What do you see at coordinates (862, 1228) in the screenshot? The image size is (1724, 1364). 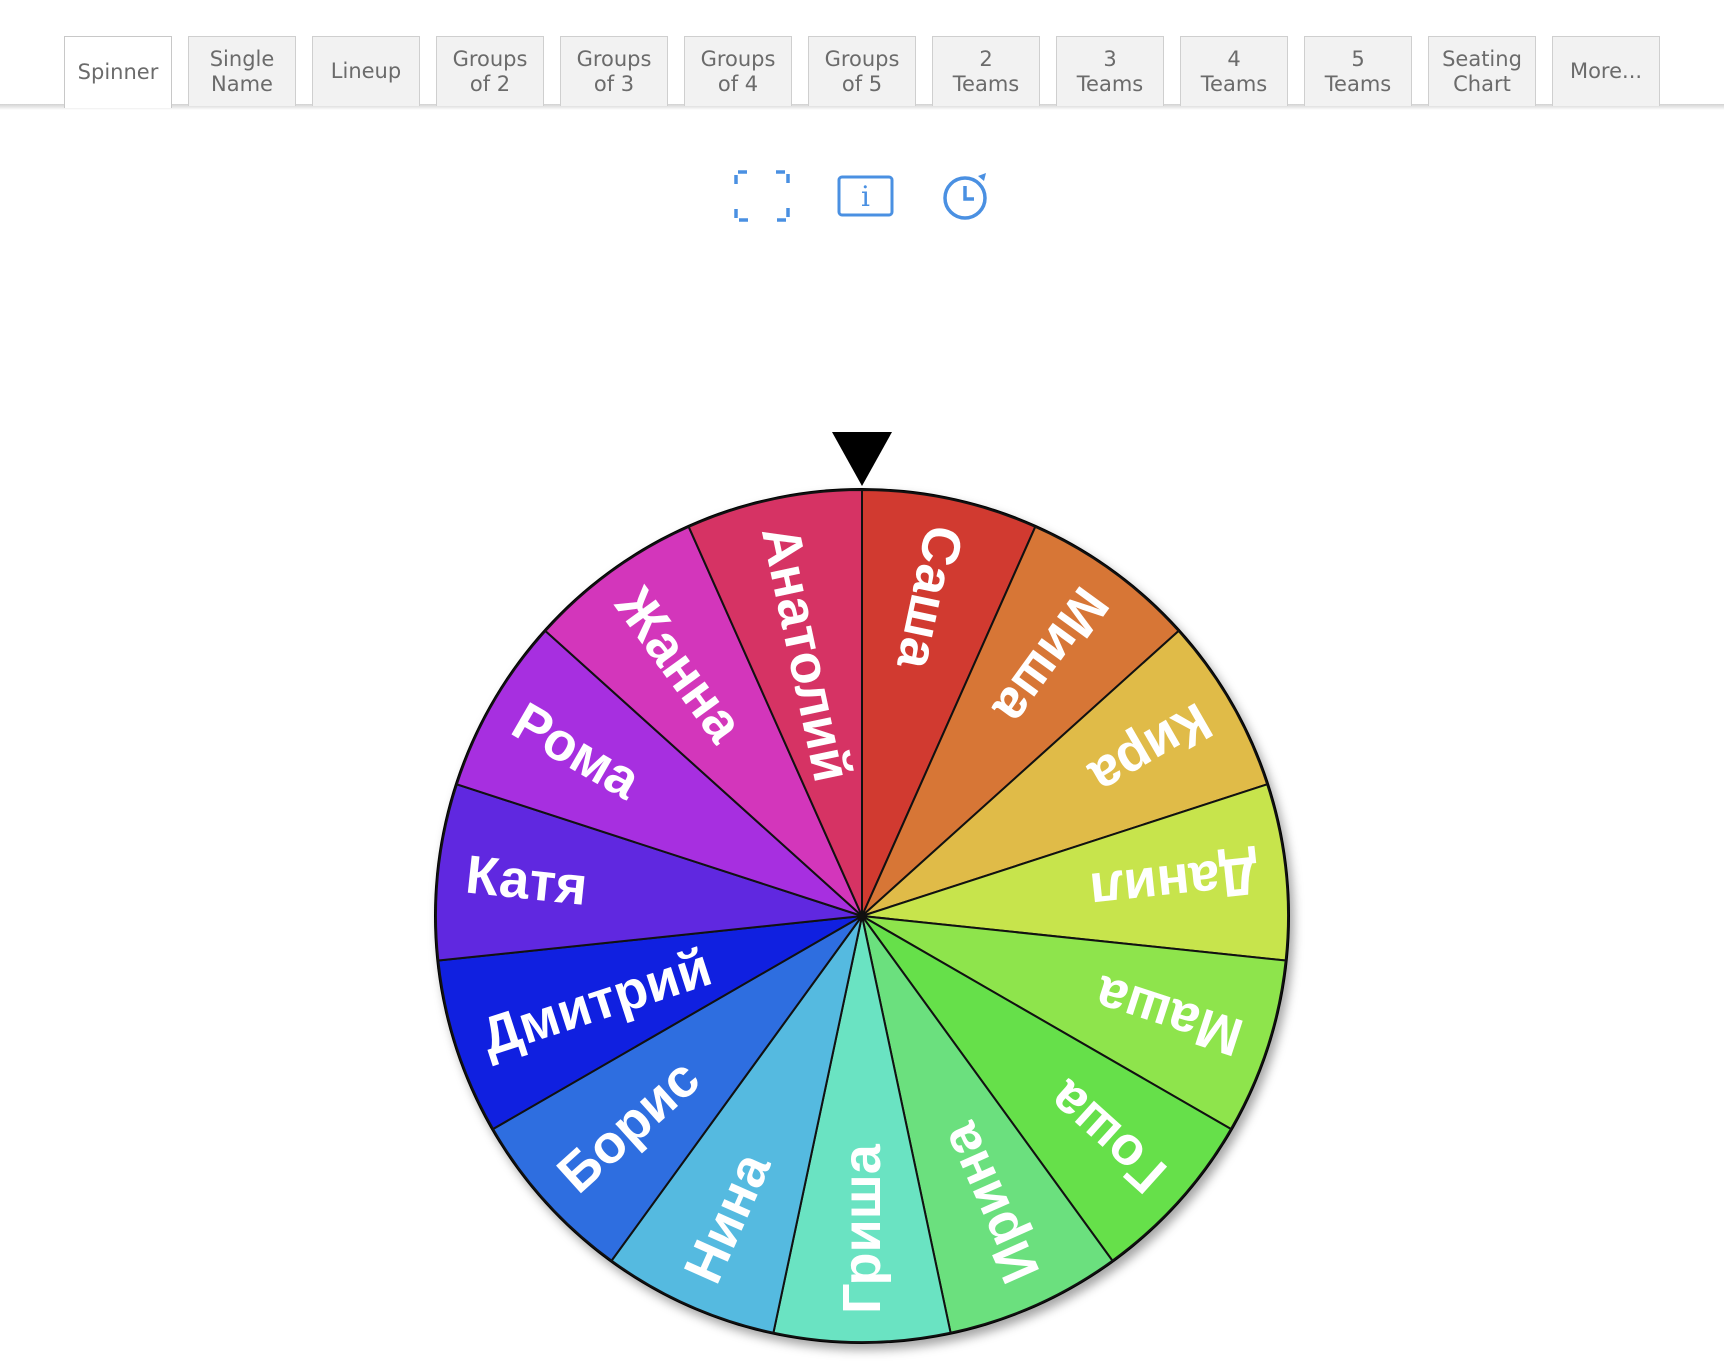 I see `wheel-segment-label: Гриша` at bounding box center [862, 1228].